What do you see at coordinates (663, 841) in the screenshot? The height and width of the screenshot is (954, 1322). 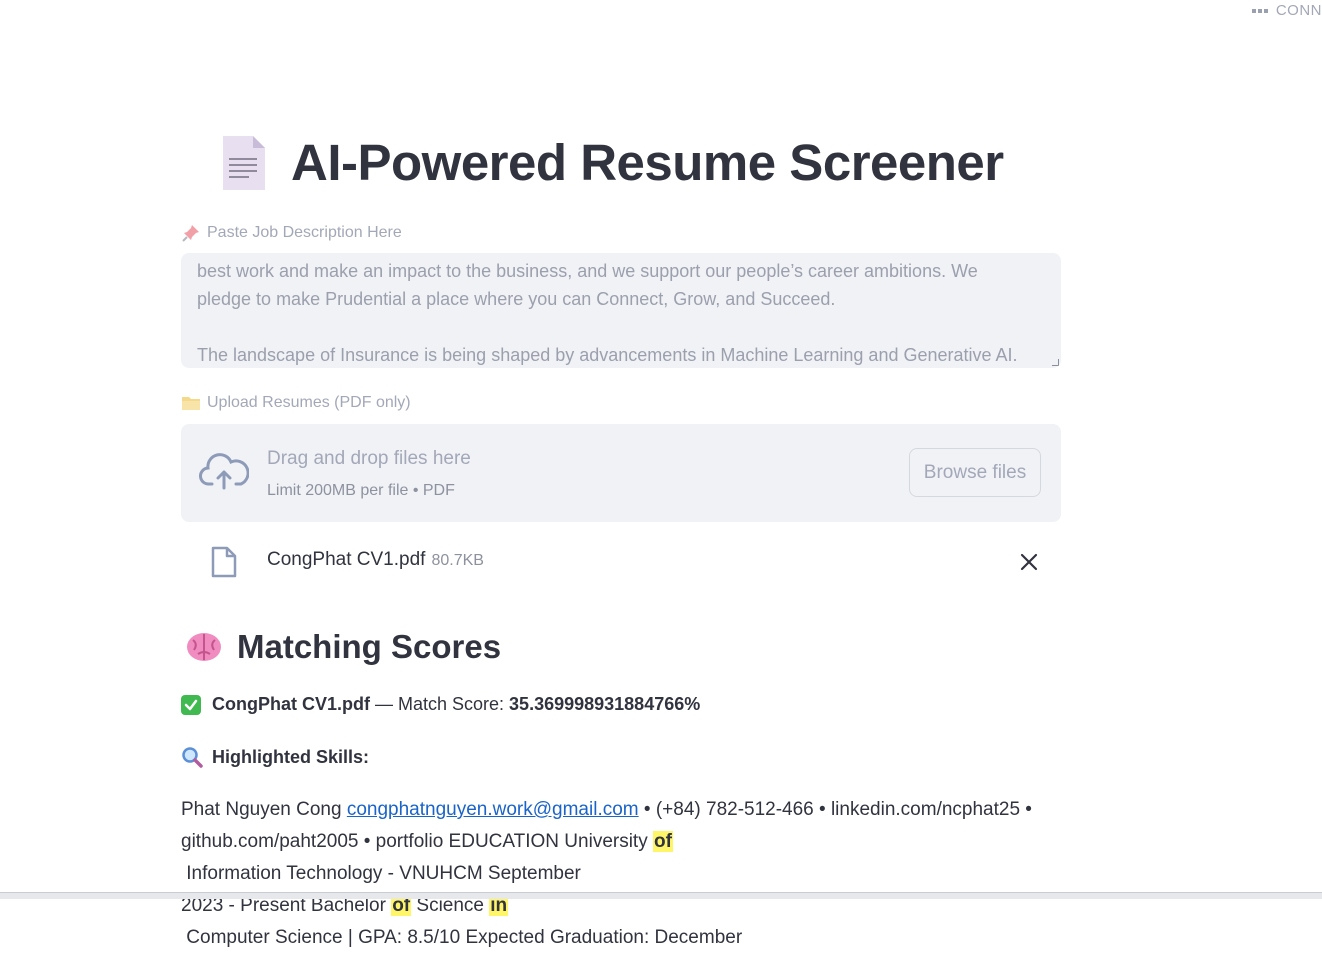 I see `highlighted-term: of` at bounding box center [663, 841].